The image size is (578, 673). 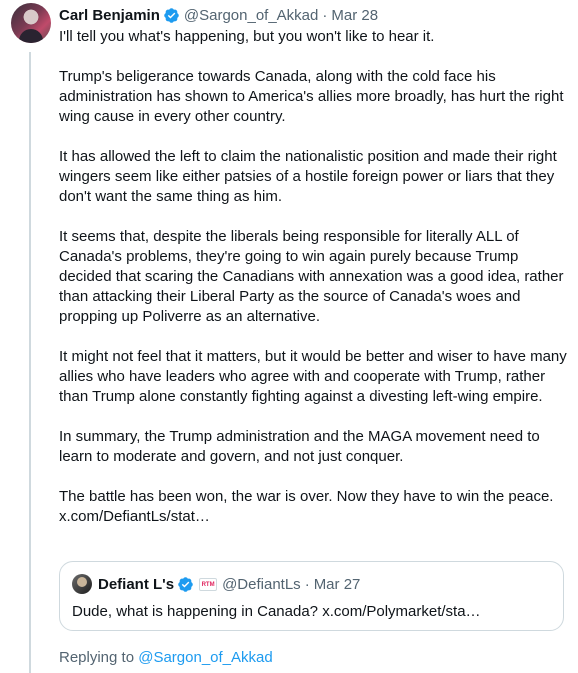 I want to click on author-avatar, so click(x=31, y=23).